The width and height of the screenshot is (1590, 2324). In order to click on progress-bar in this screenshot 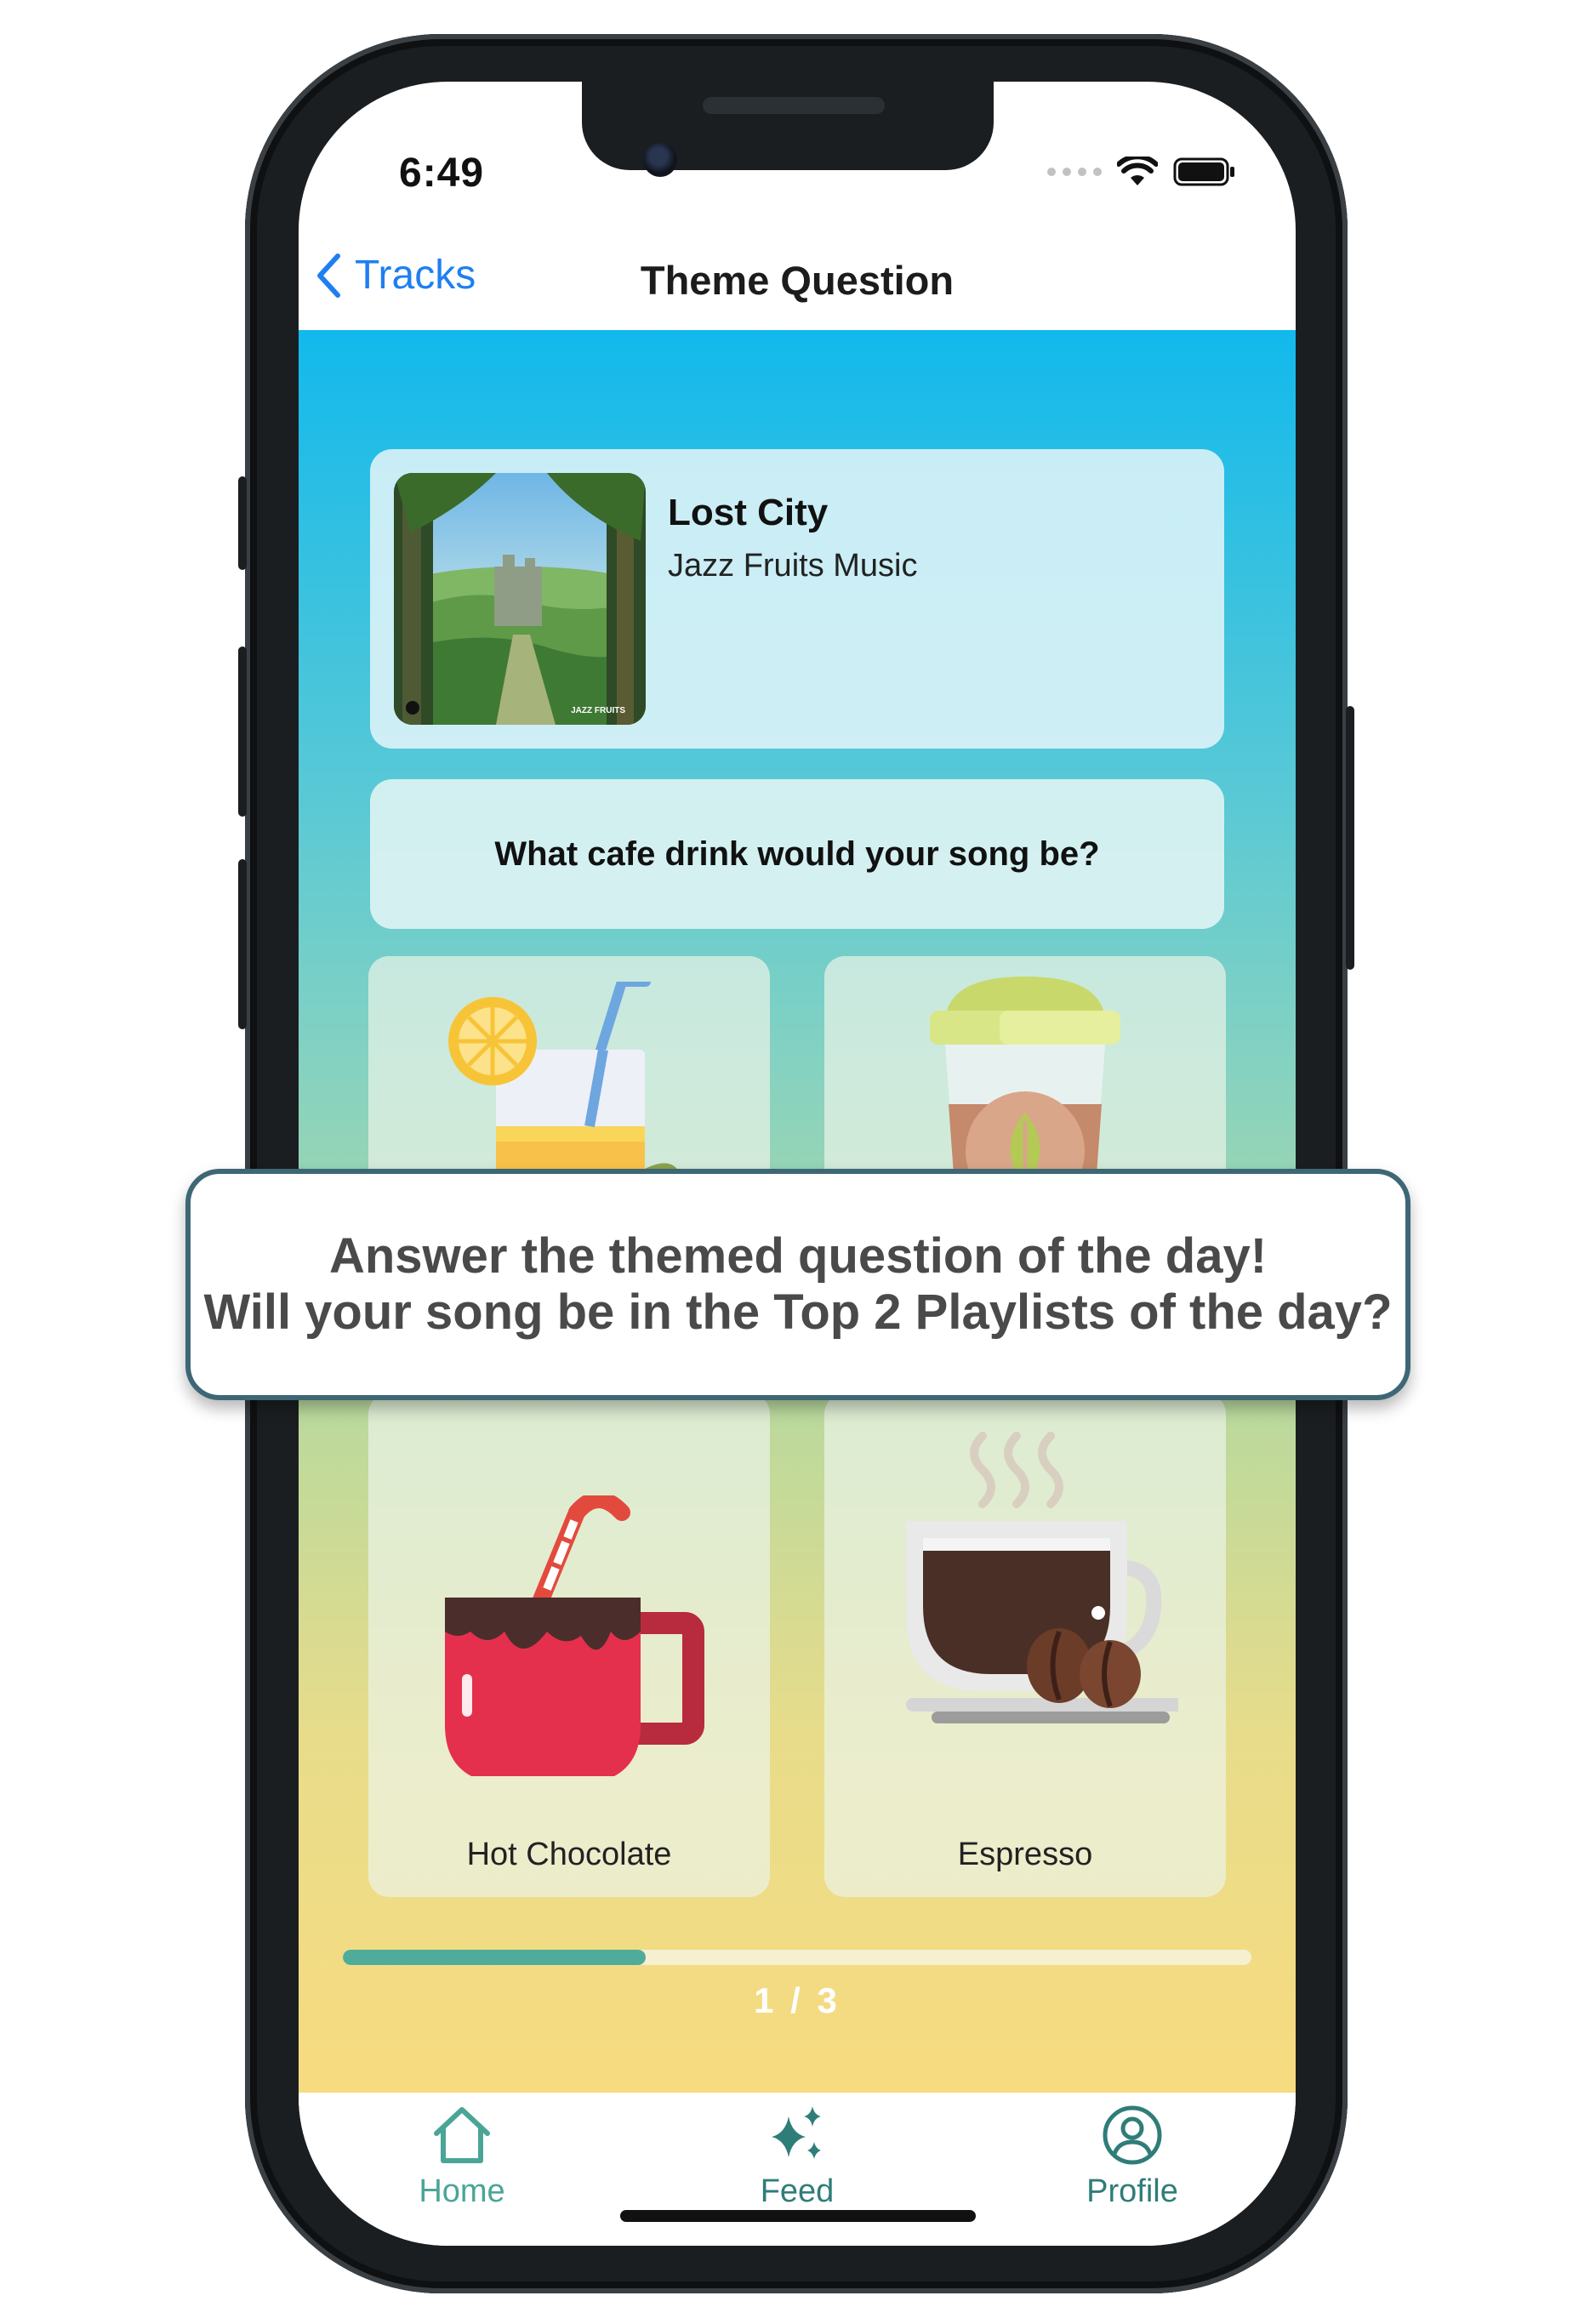, I will do `click(797, 1957)`.